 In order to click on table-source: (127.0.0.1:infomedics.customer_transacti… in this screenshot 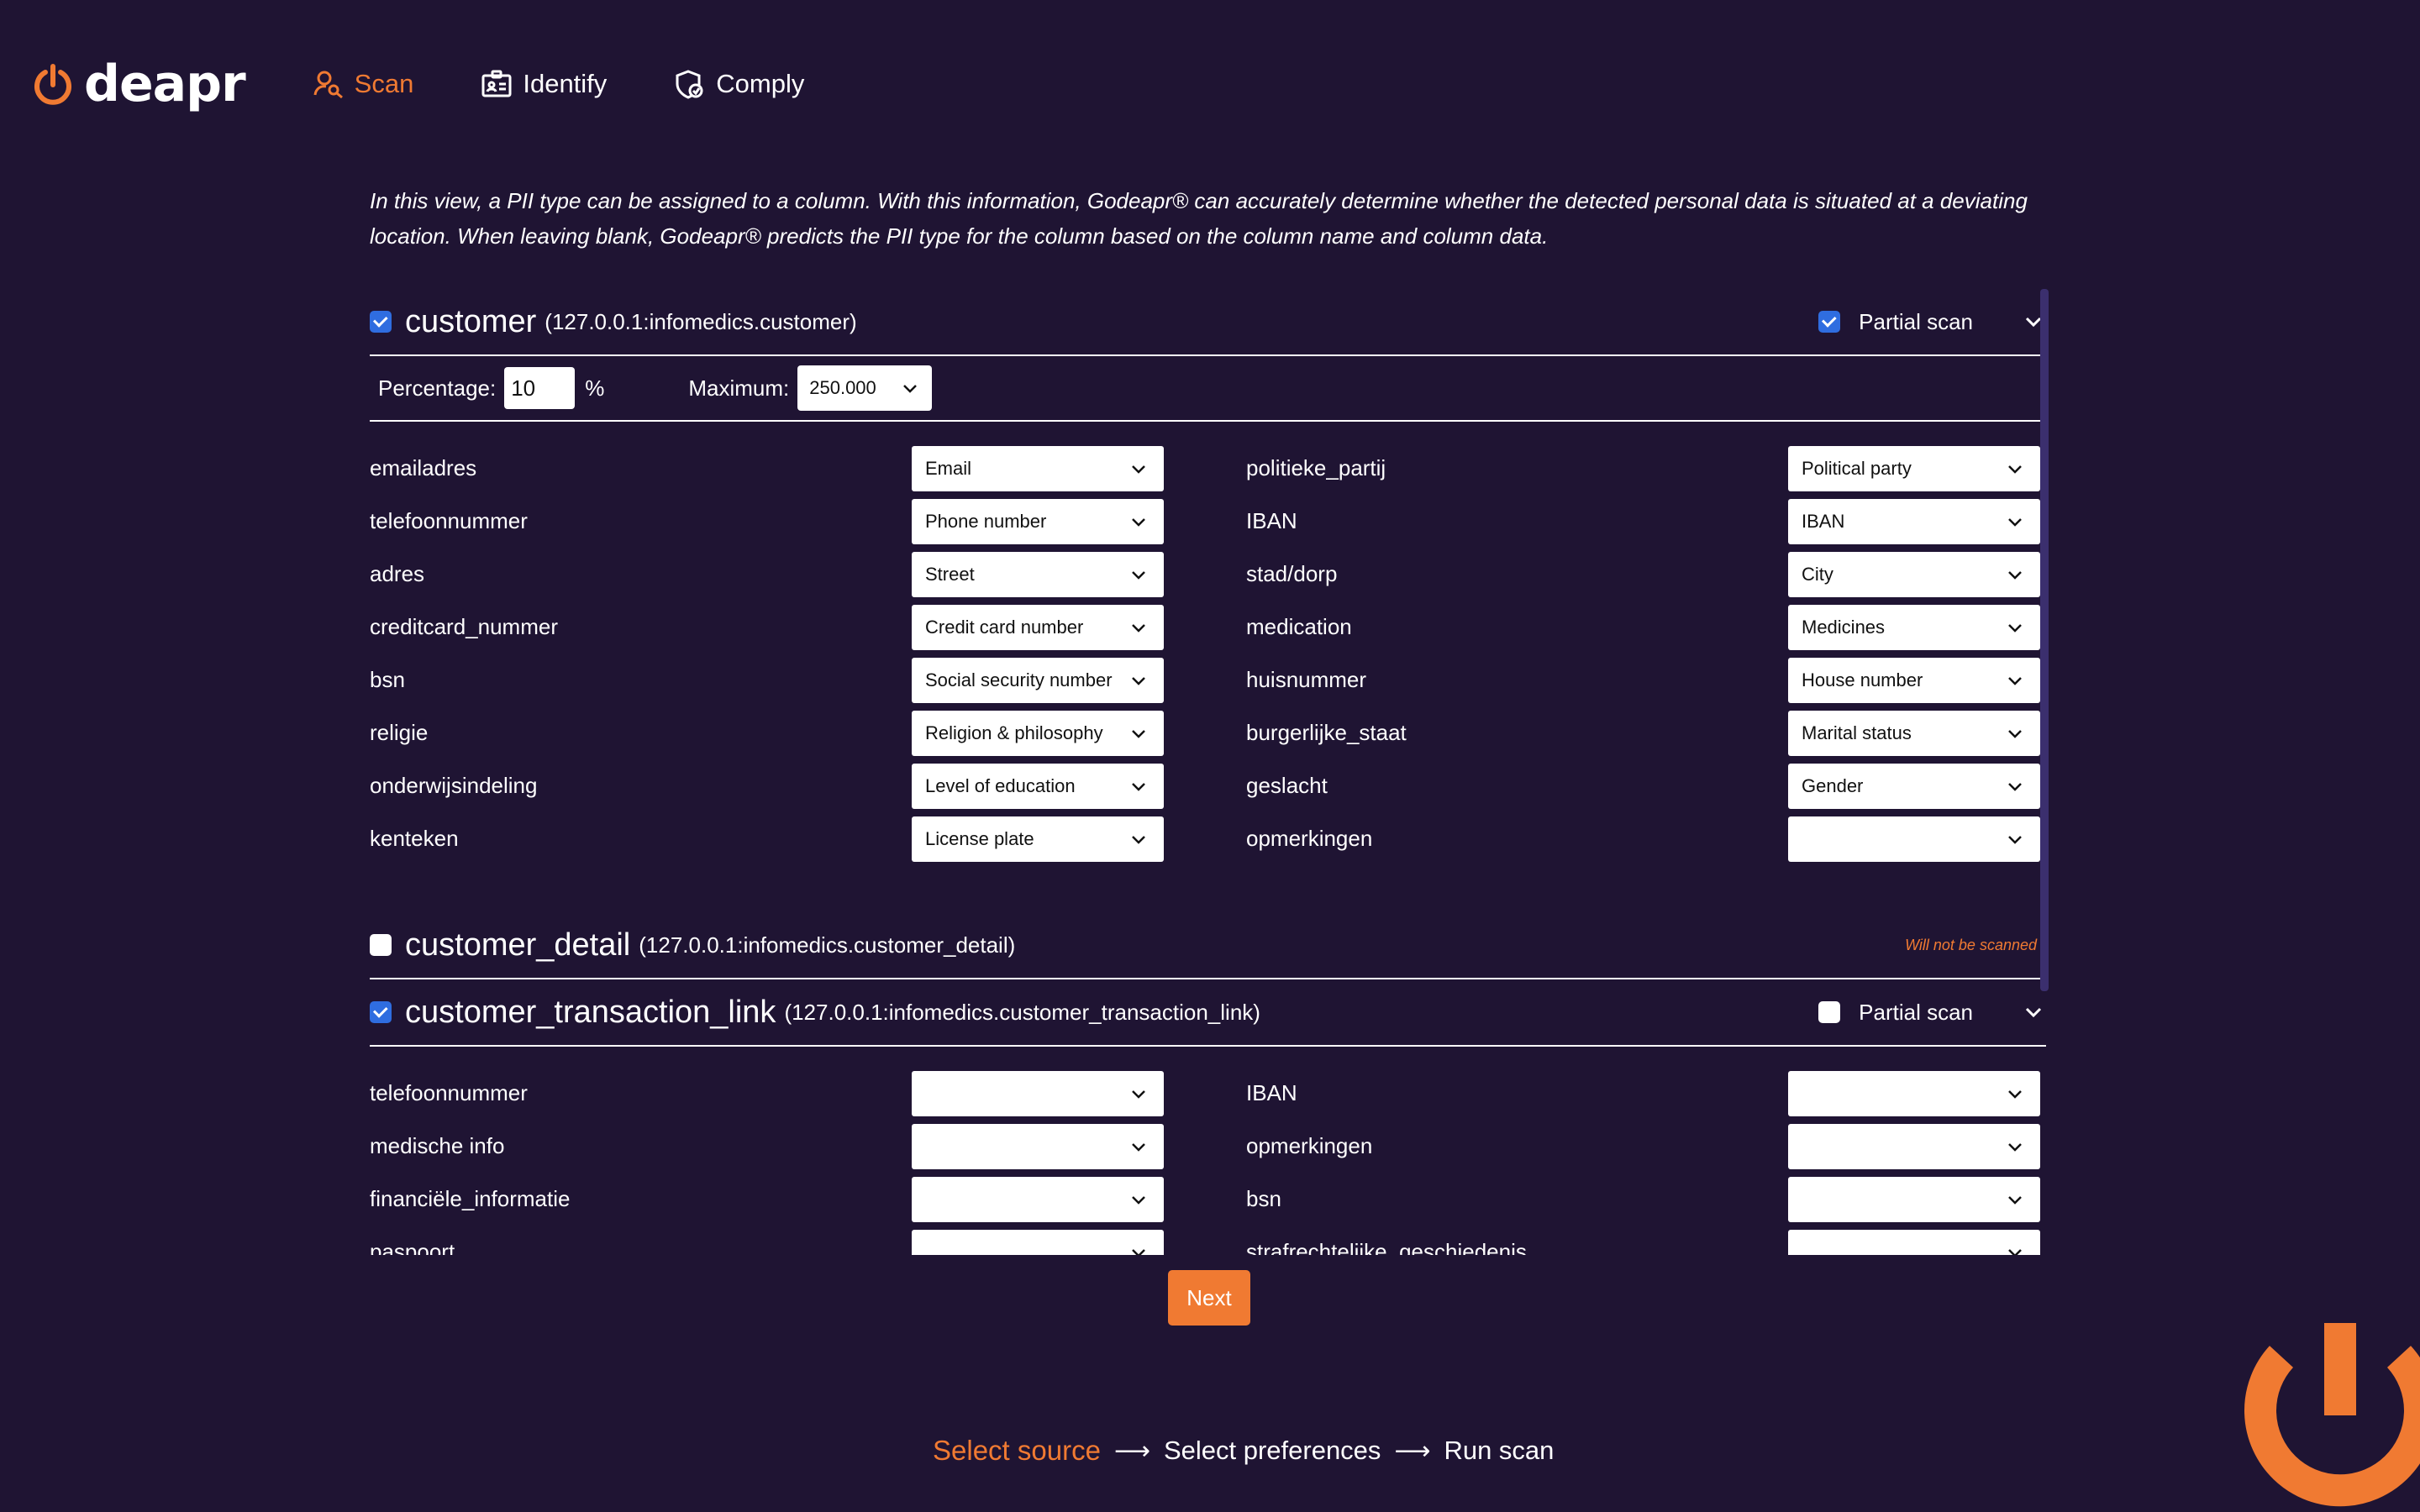, I will do `click(1022, 1012)`.